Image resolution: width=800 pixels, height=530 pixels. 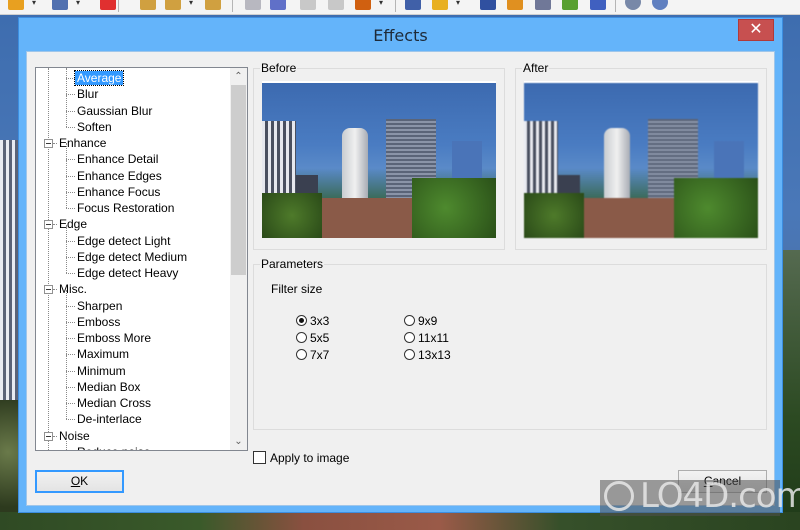 What do you see at coordinates (94, 127) in the screenshot?
I see `tree-item: Soften` at bounding box center [94, 127].